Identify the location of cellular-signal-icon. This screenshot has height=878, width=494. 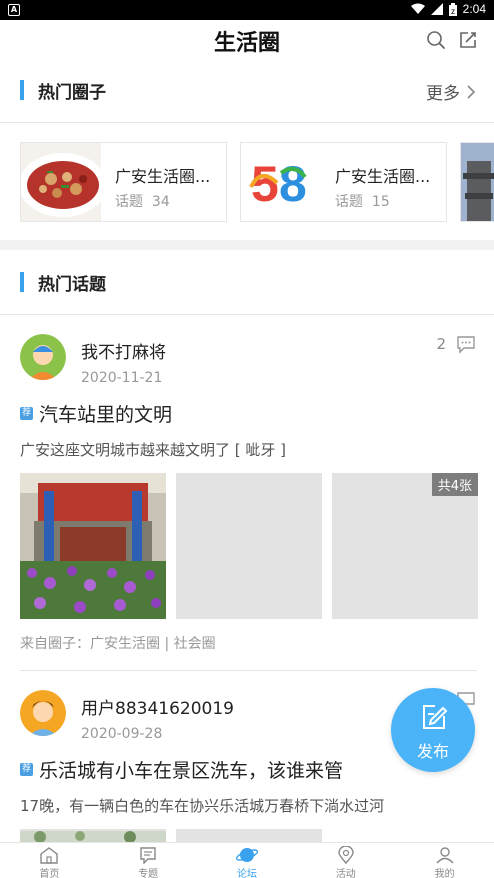
(436, 9).